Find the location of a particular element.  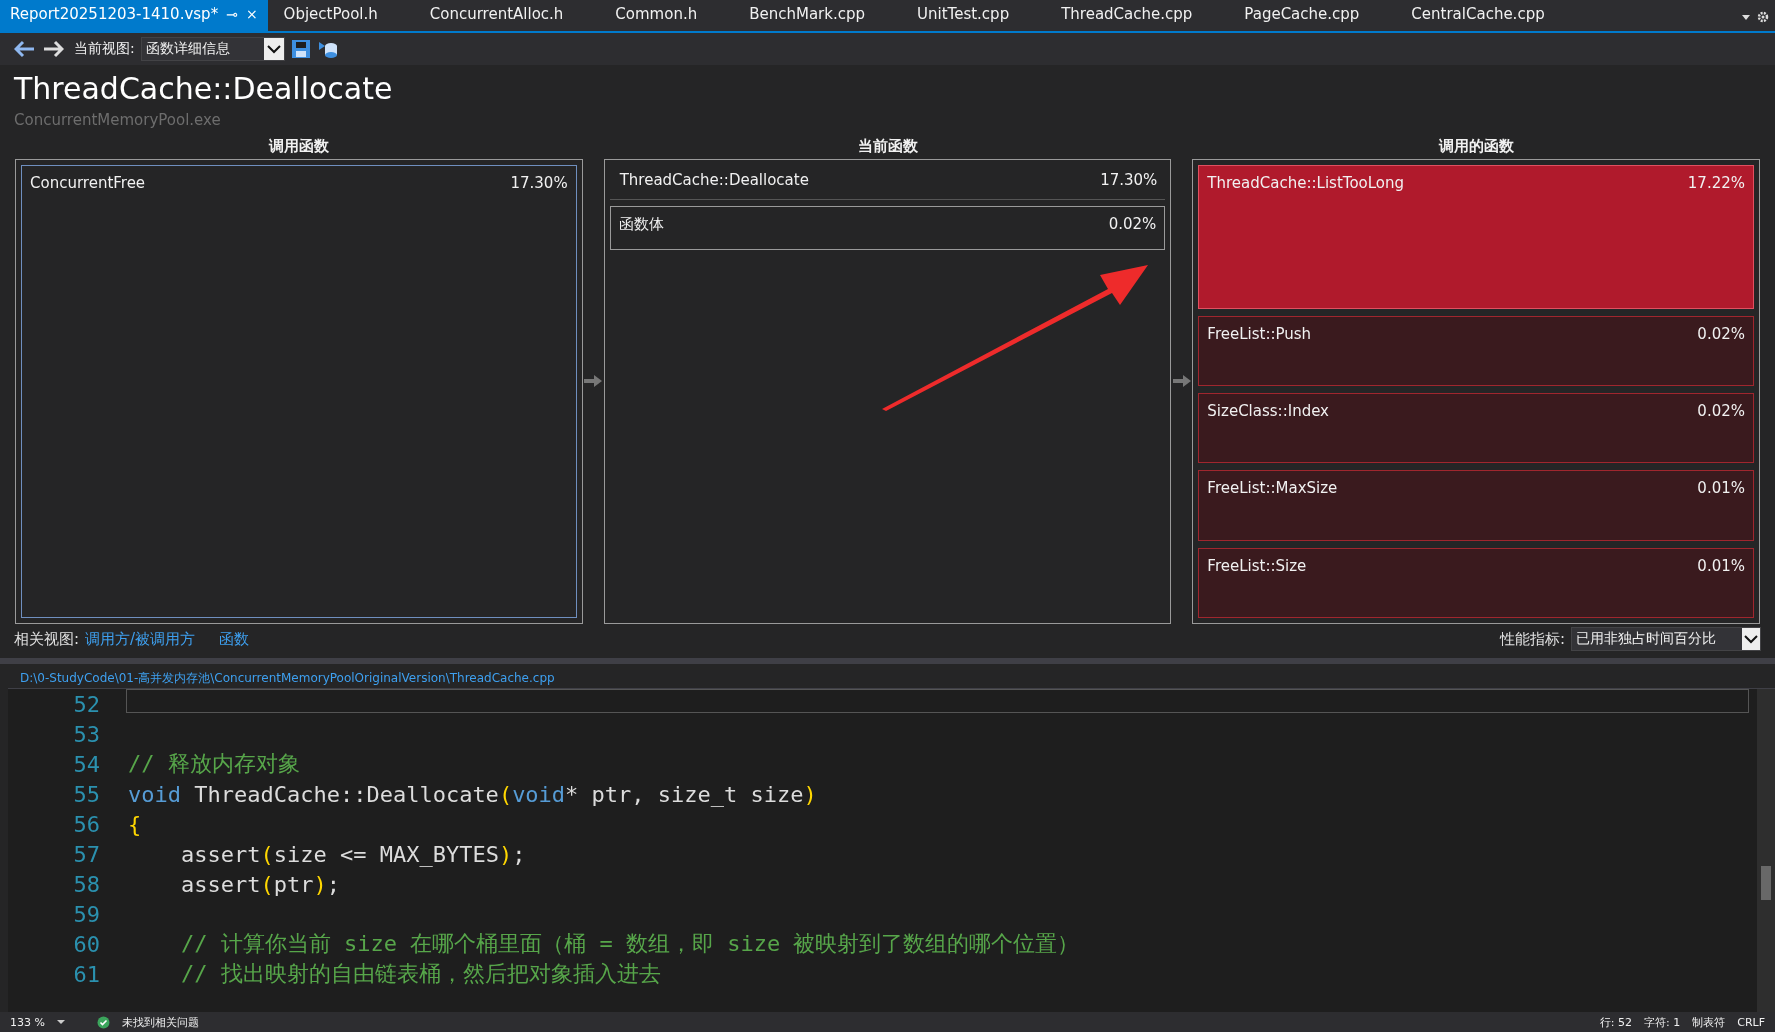

code-line: { is located at coordinates (135, 824).